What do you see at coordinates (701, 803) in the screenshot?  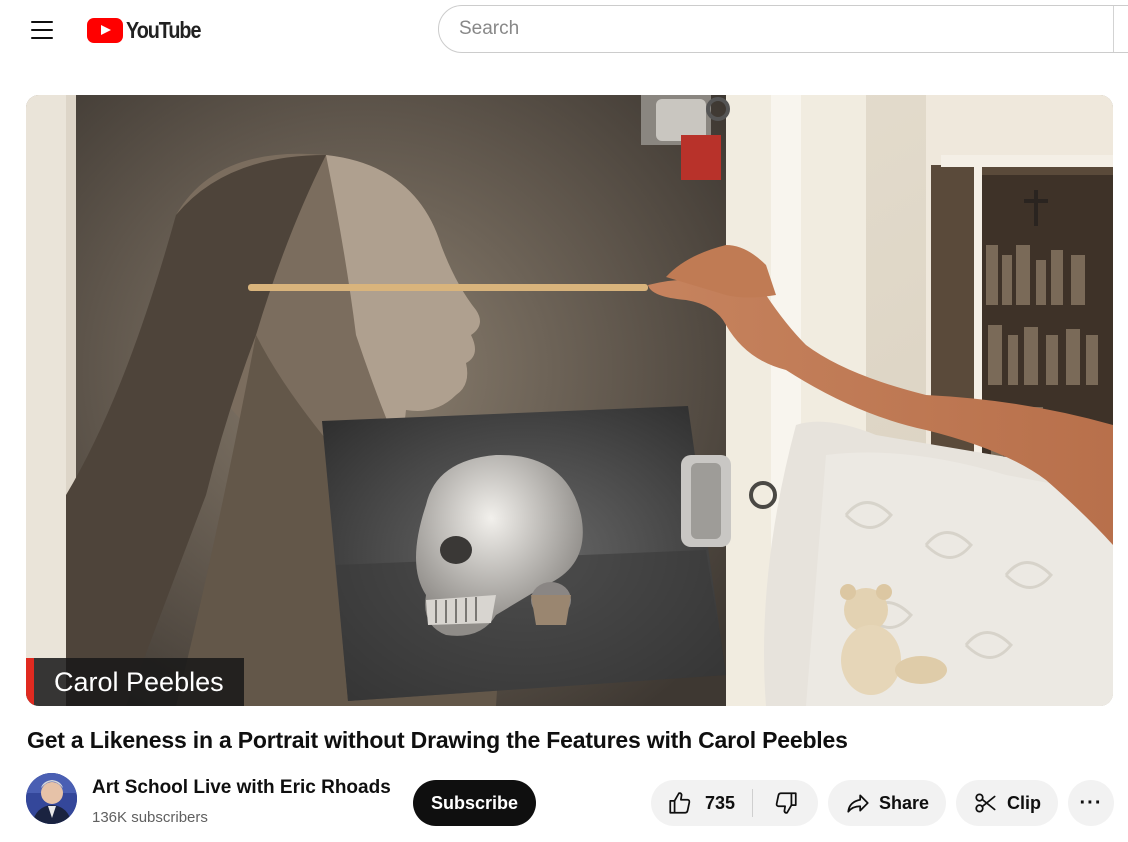 I see `like-button: 735` at bounding box center [701, 803].